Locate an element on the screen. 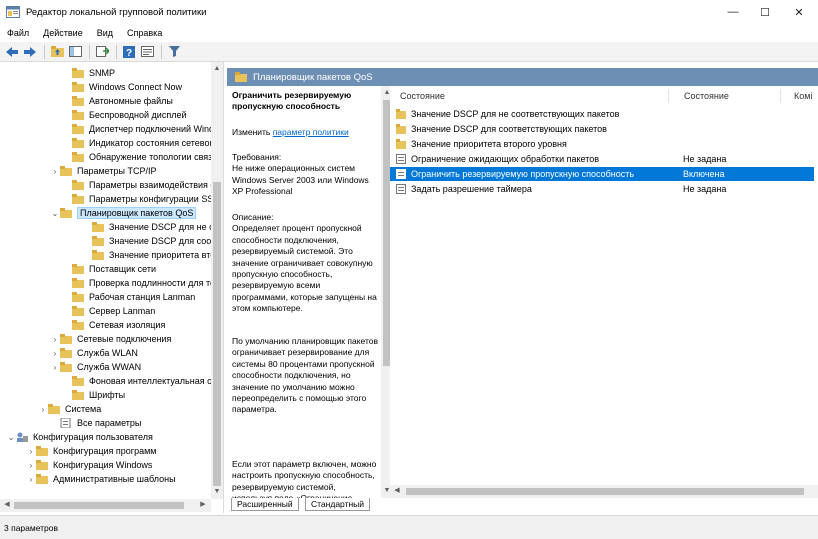 The width and height of the screenshot is (818, 539). tree-item: Параметры конфигурации SS is located at coordinates (107, 199).